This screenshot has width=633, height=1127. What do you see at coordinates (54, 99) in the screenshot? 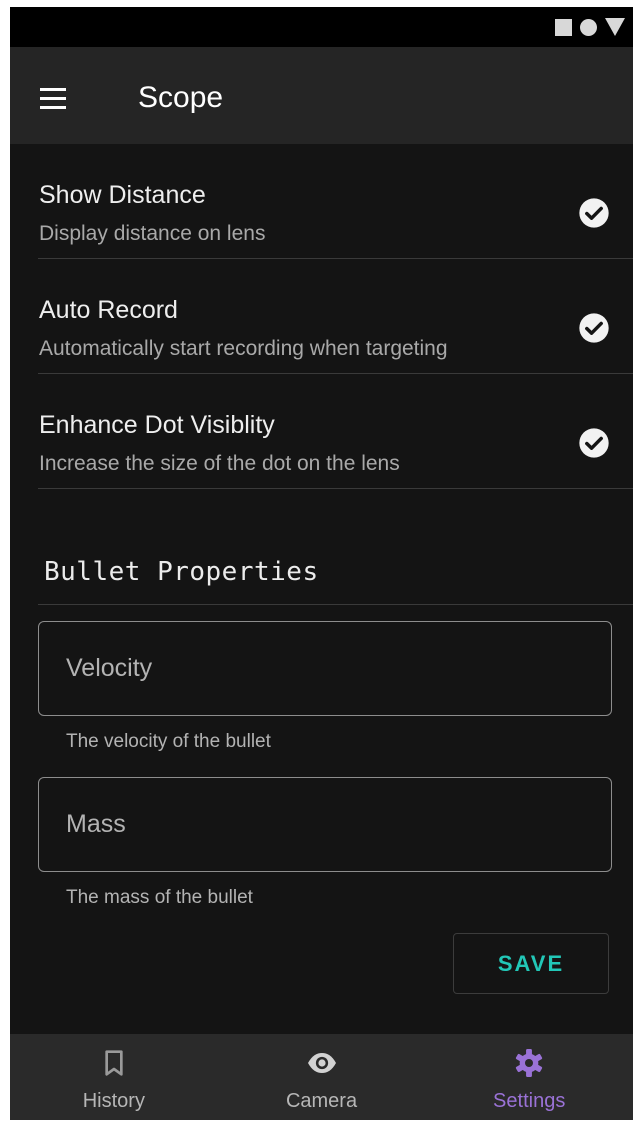
I see `hamburger-menu-icon` at bounding box center [54, 99].